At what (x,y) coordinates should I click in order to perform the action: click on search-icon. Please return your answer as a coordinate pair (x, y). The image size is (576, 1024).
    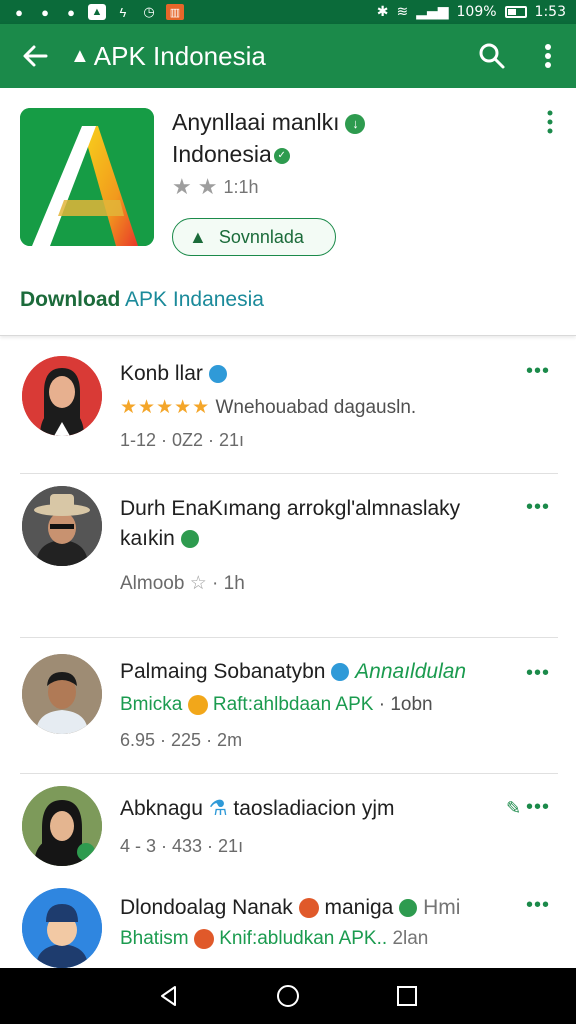
    Looking at the image, I should click on (492, 56).